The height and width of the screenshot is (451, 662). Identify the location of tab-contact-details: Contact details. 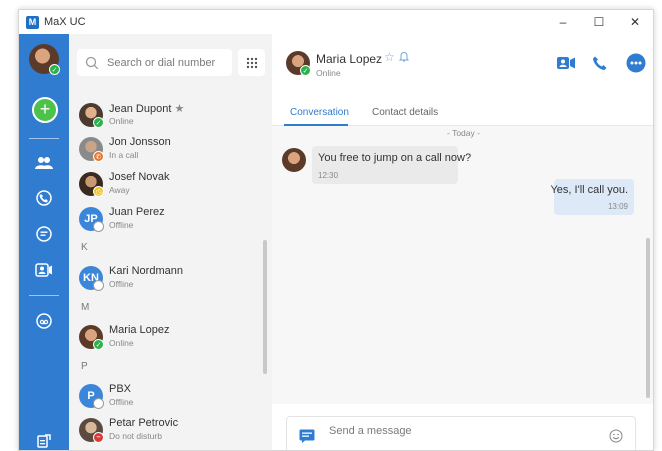
(405, 112).